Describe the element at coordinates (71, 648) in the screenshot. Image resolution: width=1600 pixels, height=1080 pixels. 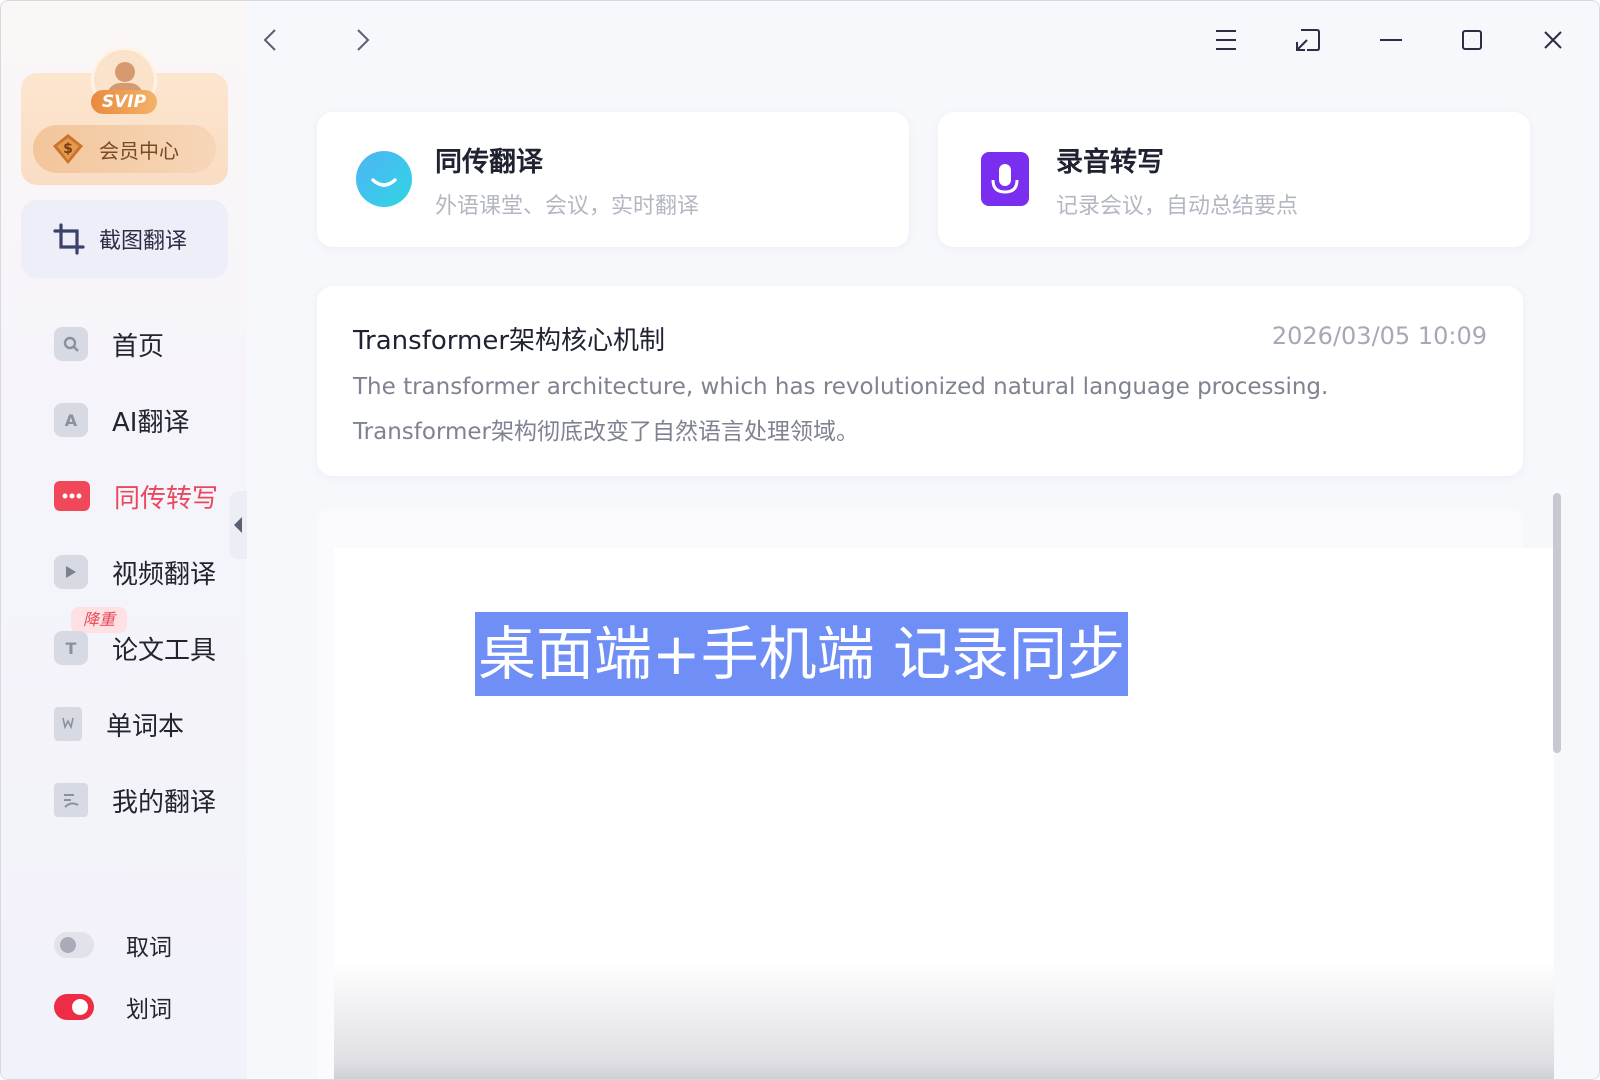
I see `text-t-icon: T` at that location.